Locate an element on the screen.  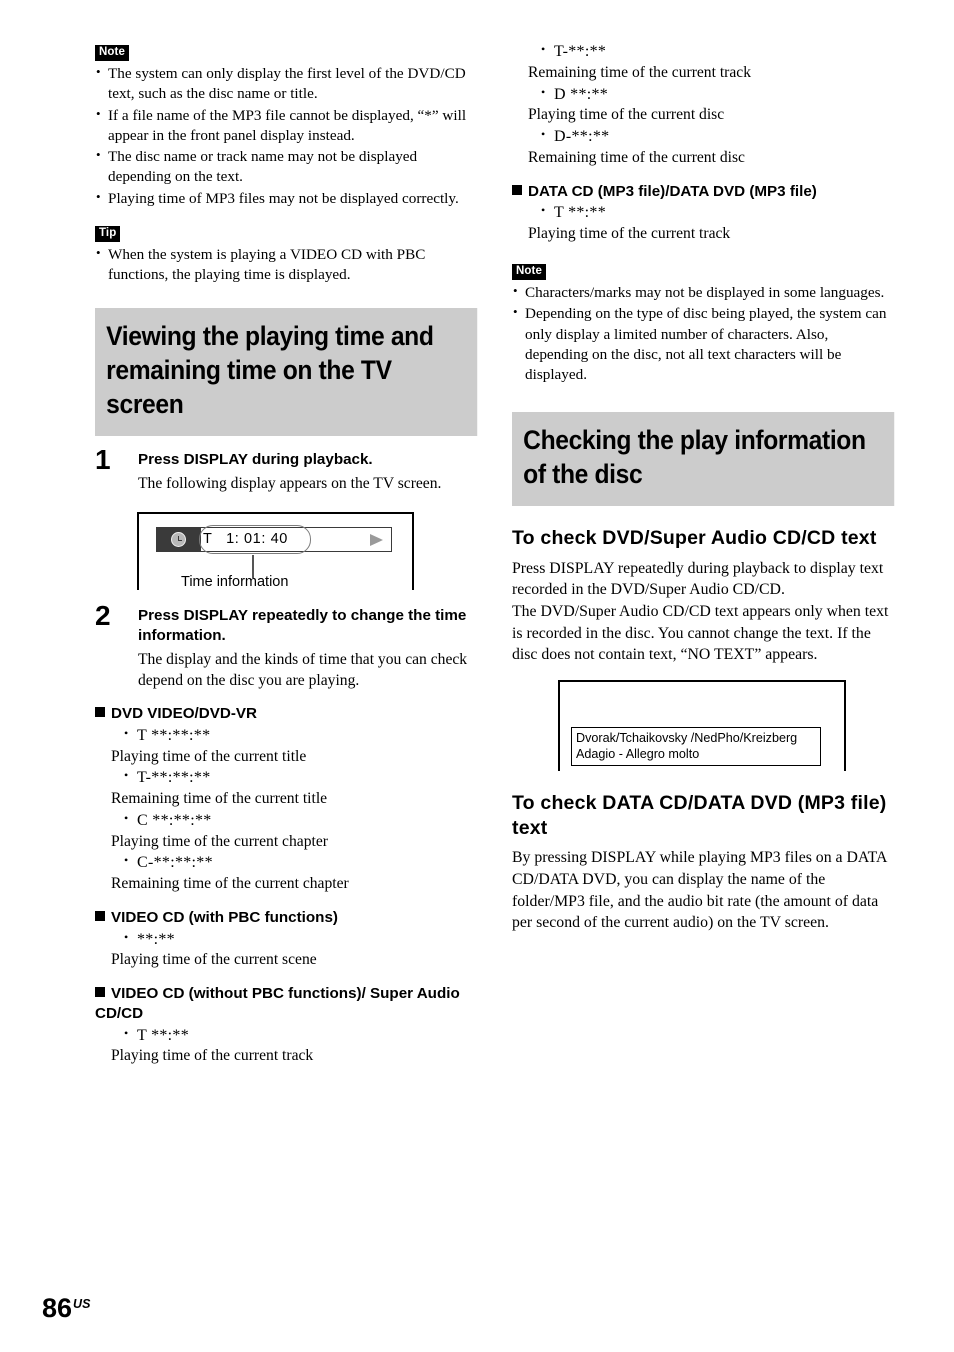
time-code: D-**:** is located at coordinates (582, 137).